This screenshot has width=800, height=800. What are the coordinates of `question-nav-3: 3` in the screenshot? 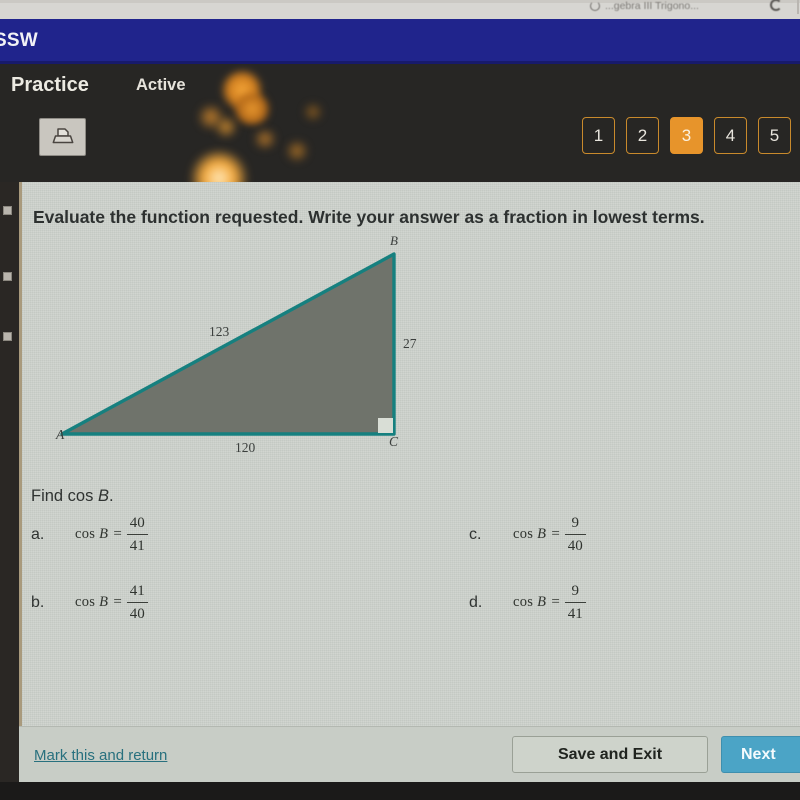 It's located at (686, 135).